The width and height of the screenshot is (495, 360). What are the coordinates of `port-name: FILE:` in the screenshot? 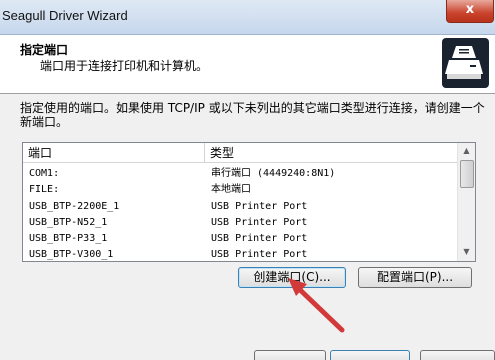 It's located at (44, 189).